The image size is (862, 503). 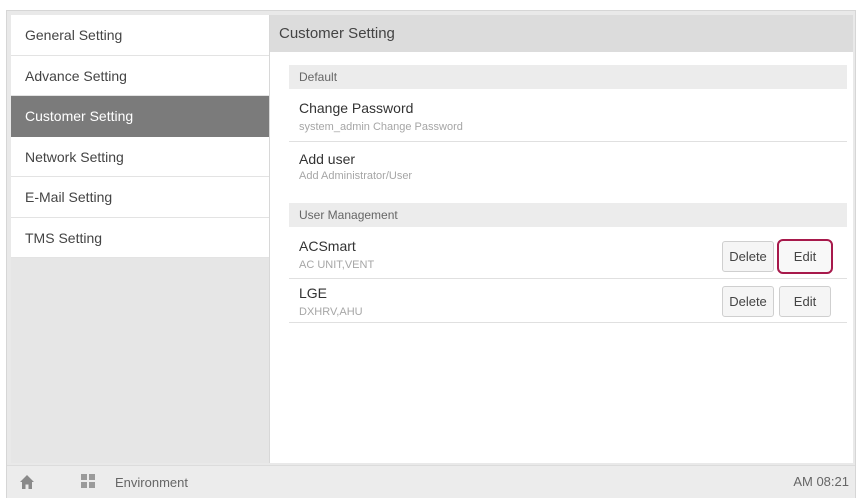 What do you see at coordinates (151, 482) in the screenshot?
I see `environment-label: Environment` at bounding box center [151, 482].